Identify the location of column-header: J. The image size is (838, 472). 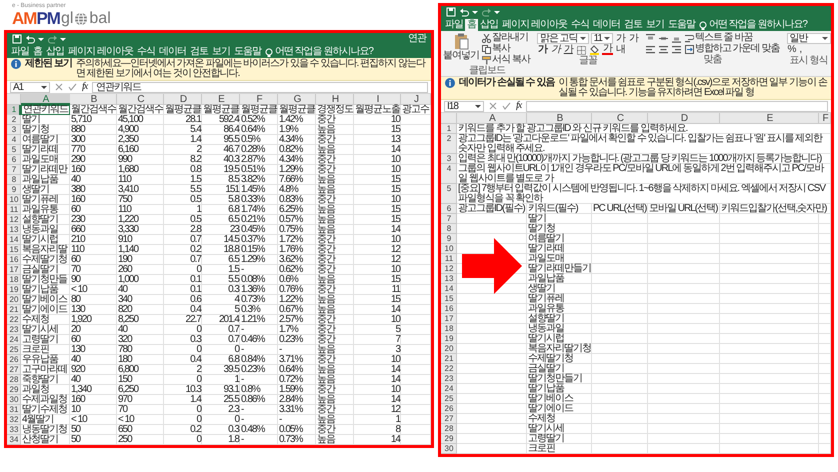
(416, 99).